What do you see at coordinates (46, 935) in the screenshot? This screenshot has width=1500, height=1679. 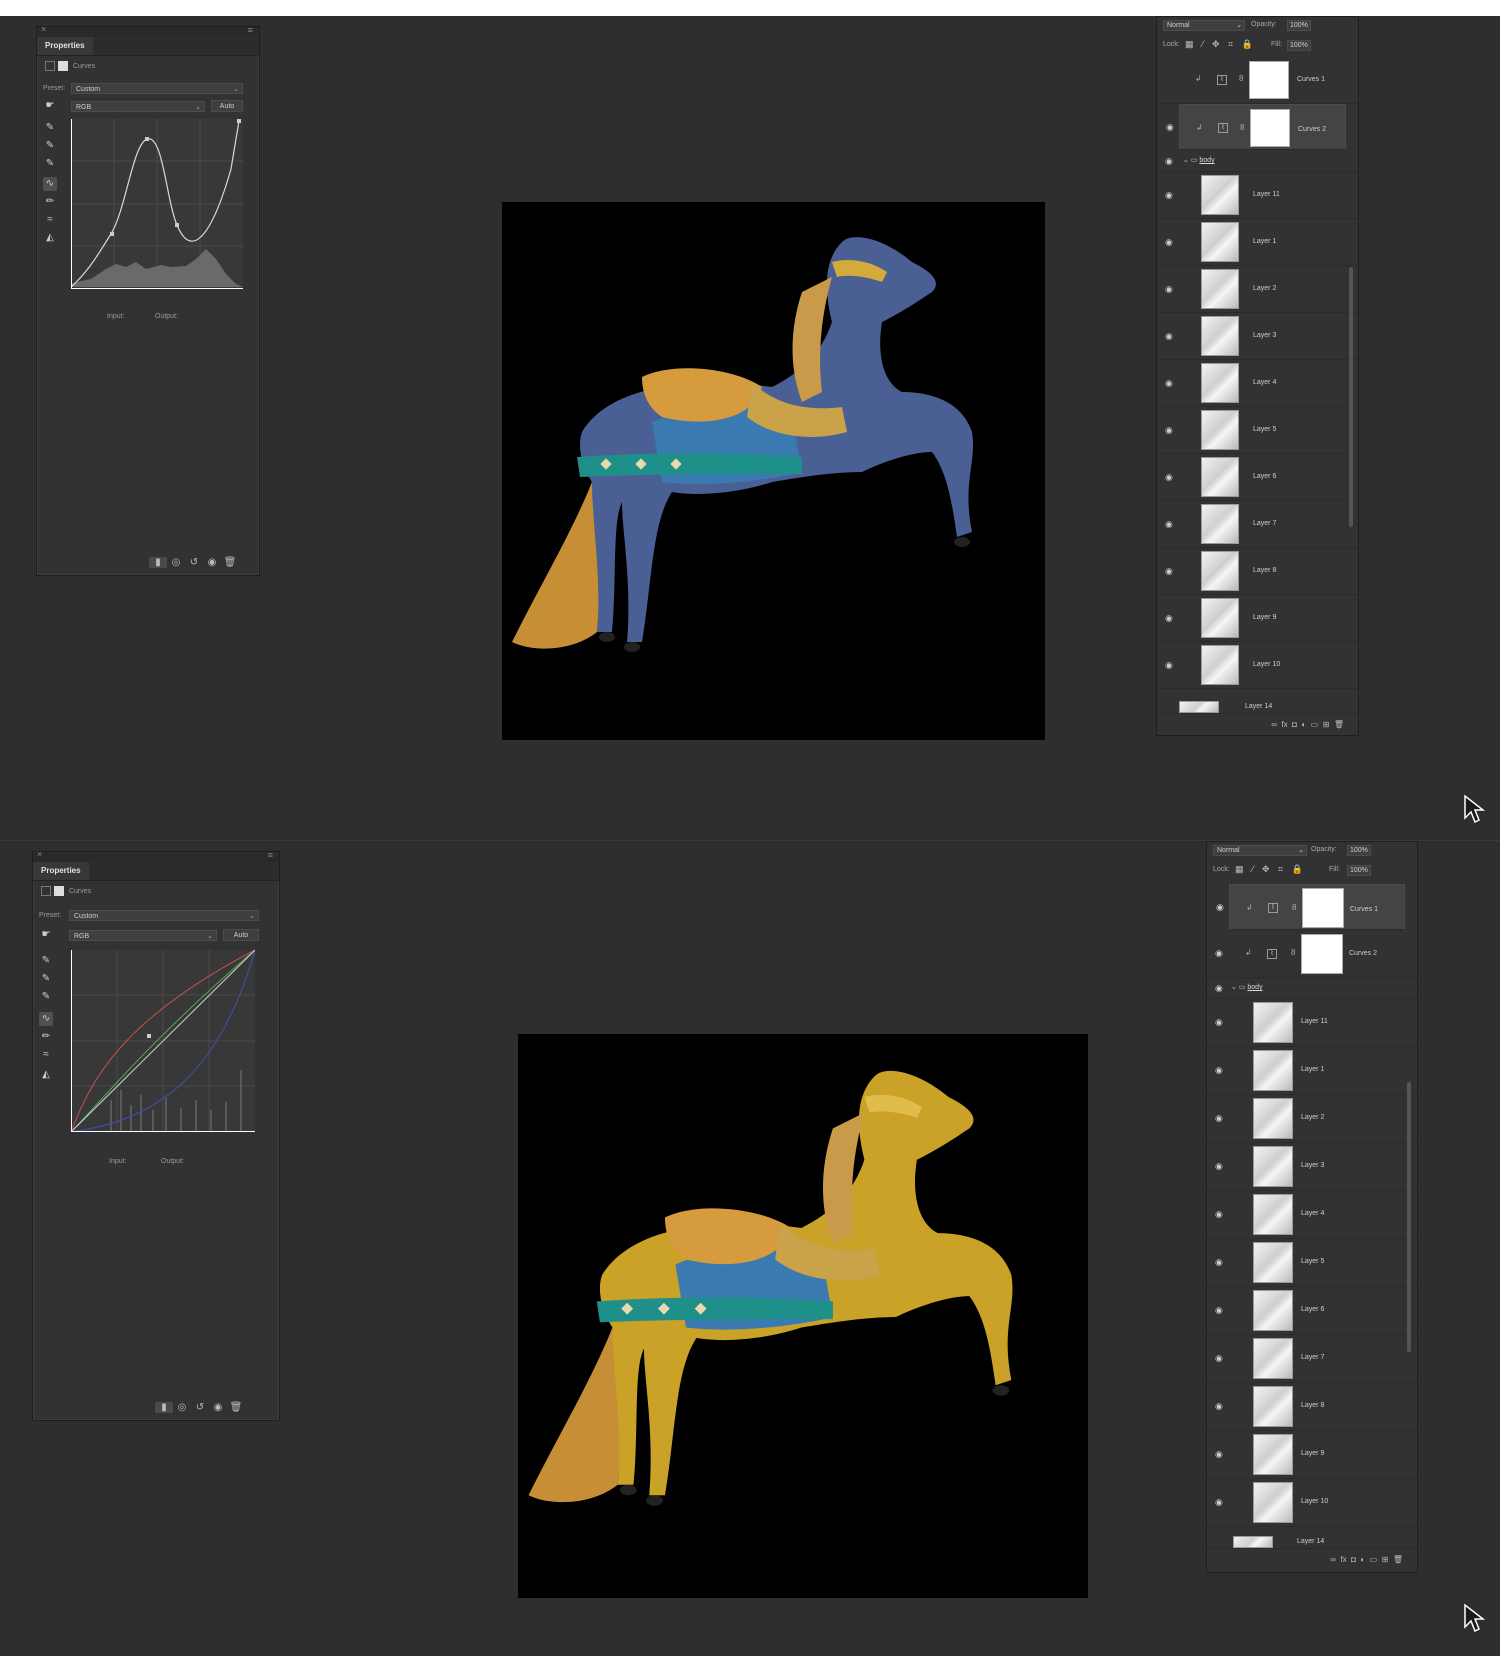 I see `target-adjust-icon: ☛` at bounding box center [46, 935].